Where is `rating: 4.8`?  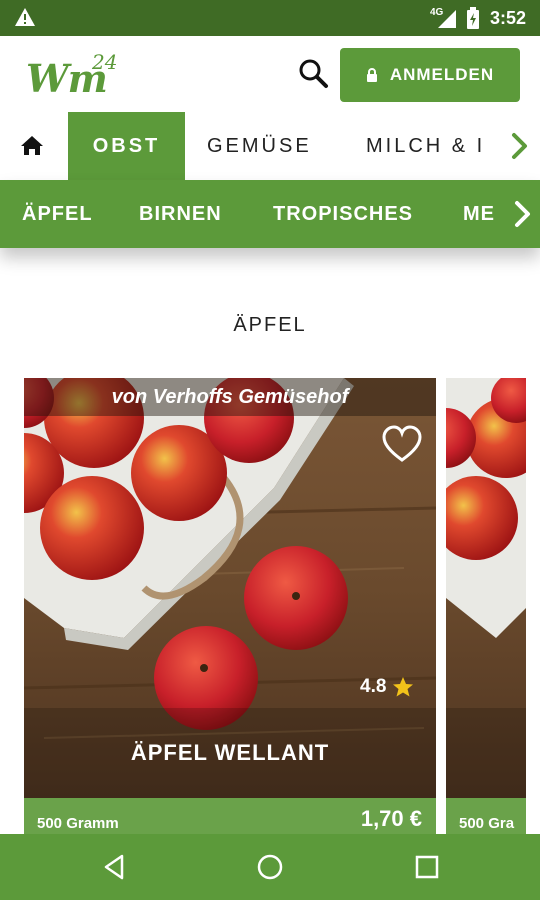
rating: 4.8 is located at coordinates (387, 687).